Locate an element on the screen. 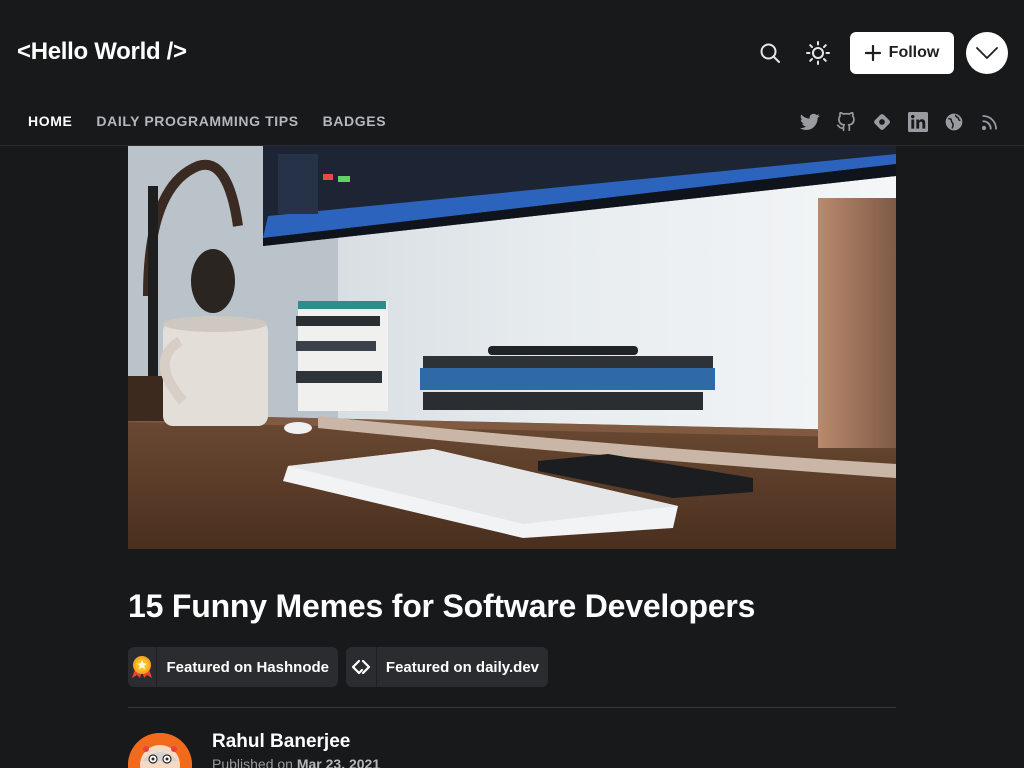 Image resolution: width=1024 pixels, height=768 pixels. rss-link is located at coordinates (990, 122).